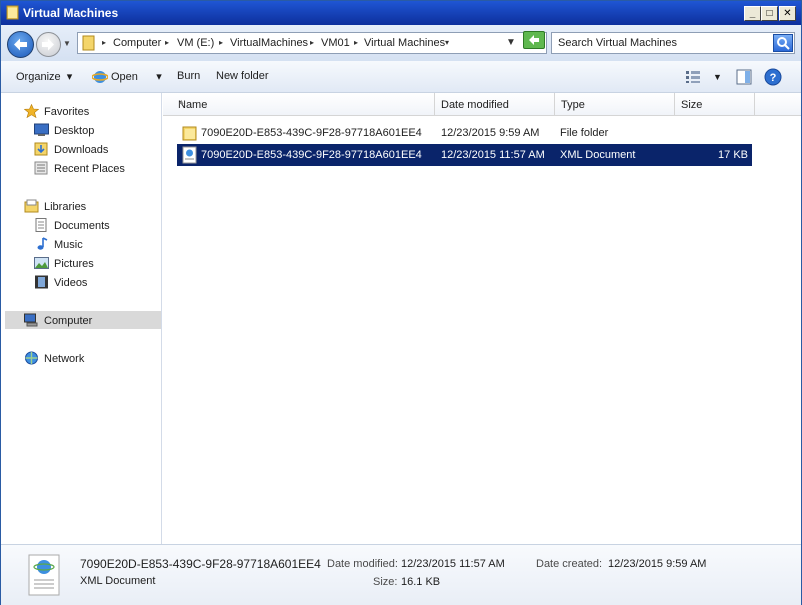 The image size is (802, 605). Describe the element at coordinates (569, 564) in the screenshot. I see `details-date-created-label: Date created:` at that location.